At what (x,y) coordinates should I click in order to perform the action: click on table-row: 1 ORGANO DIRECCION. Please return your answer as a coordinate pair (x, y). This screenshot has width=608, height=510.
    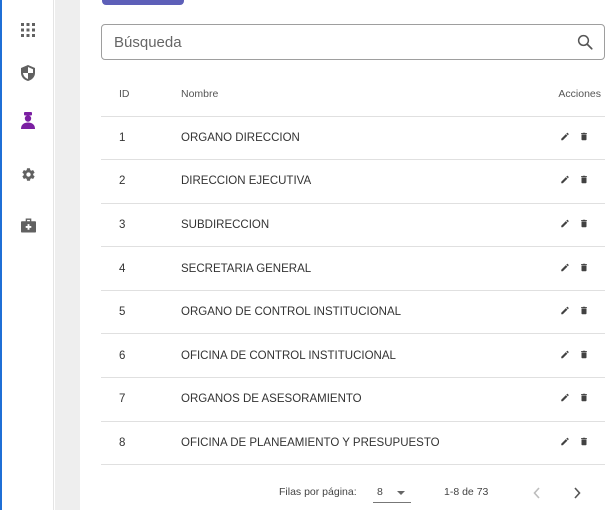
    Looking at the image, I should click on (353, 138).